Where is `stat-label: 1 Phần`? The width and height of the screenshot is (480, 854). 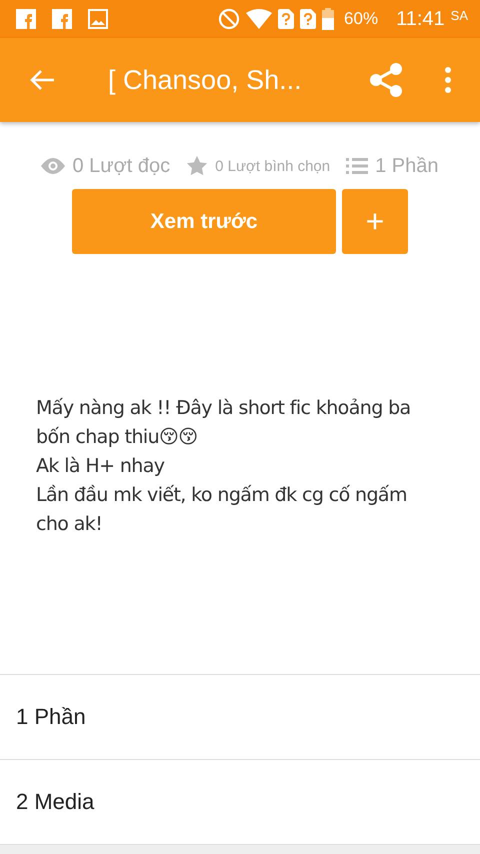
stat-label: 1 Phần is located at coordinates (407, 166).